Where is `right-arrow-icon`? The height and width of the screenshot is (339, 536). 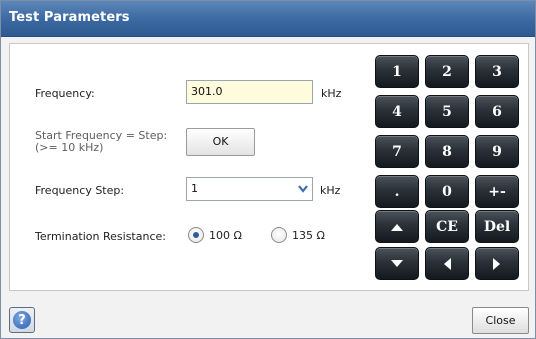 right-arrow-icon is located at coordinates (496, 263).